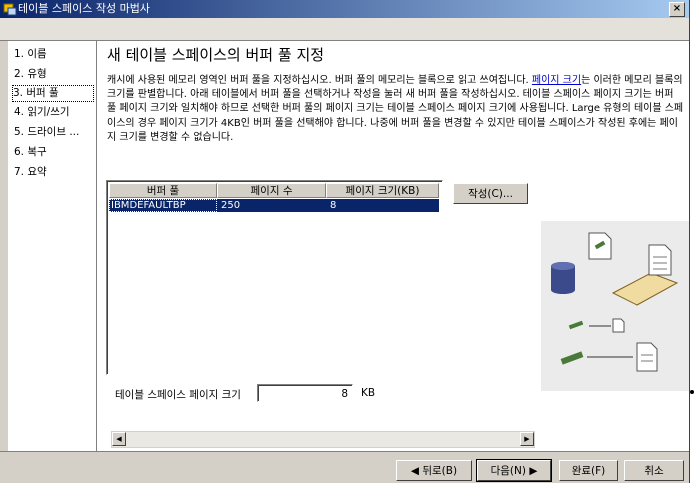 This screenshot has height=488, width=697. Describe the element at coordinates (344, 9) in the screenshot. I see `title-bar: 테이블 스페이스 작성 마법사 ×` at that location.